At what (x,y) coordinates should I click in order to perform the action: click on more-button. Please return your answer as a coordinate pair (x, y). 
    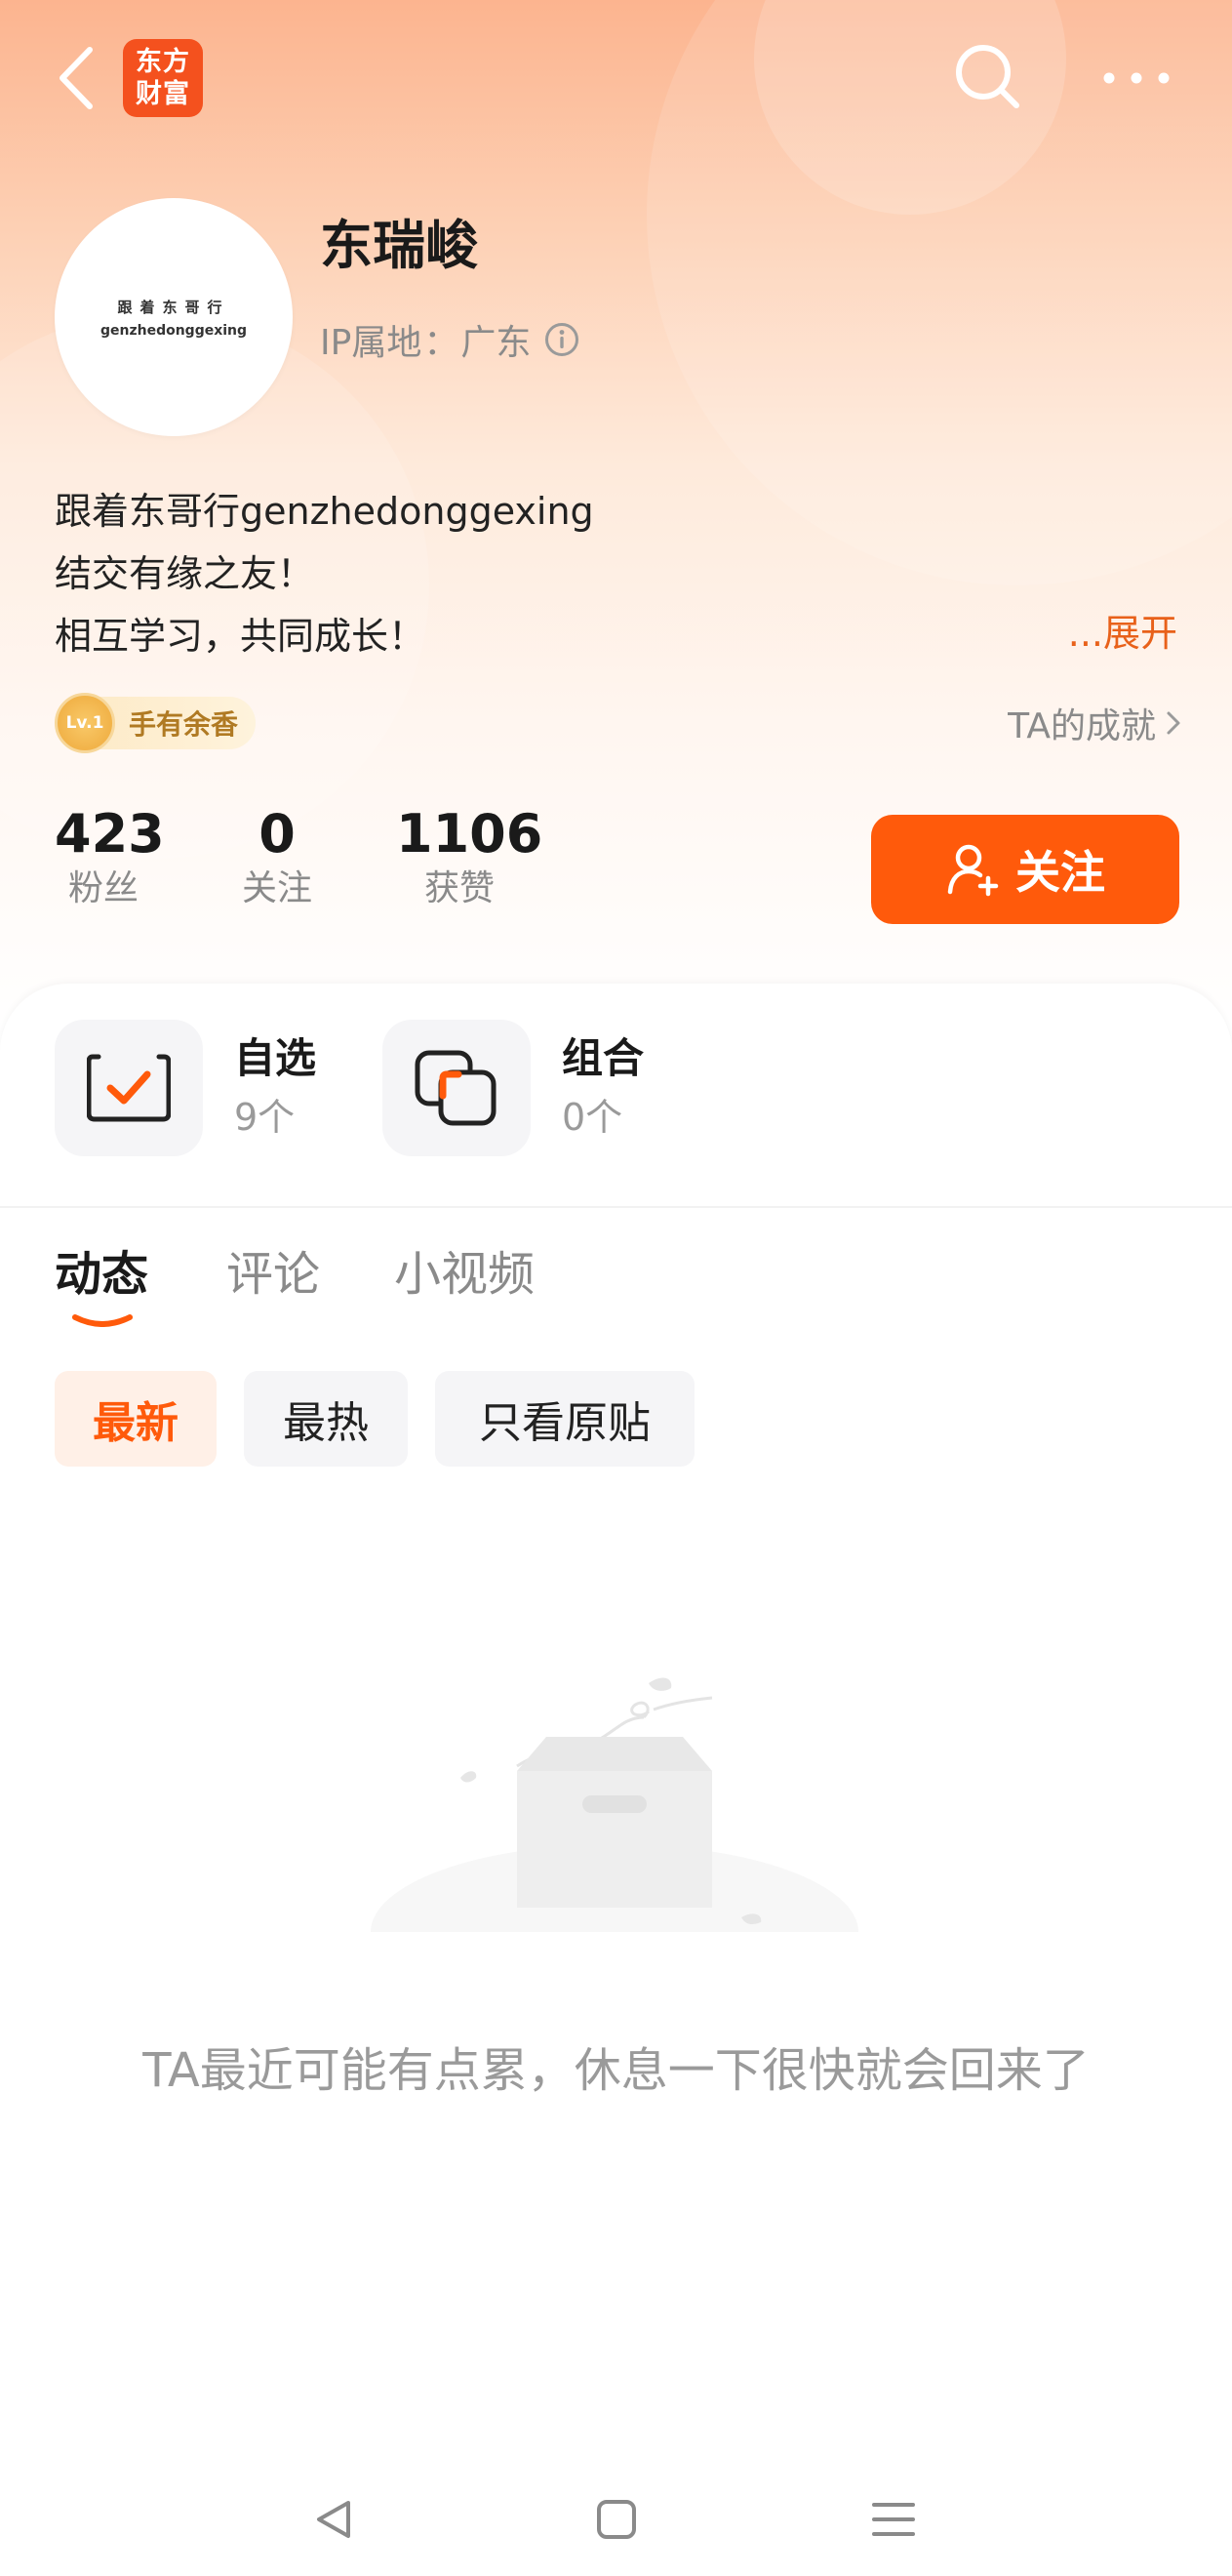
    Looking at the image, I should click on (1136, 78).